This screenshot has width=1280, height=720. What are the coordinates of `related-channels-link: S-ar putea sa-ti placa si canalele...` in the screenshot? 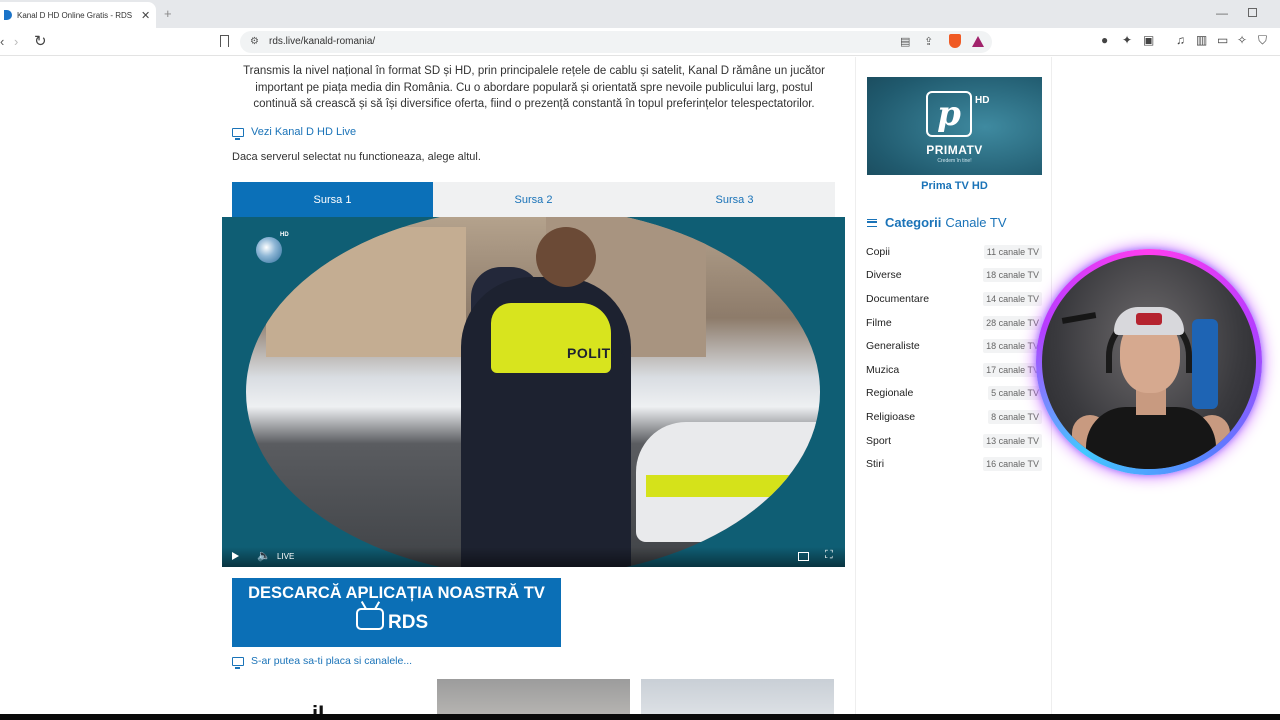 It's located at (322, 662).